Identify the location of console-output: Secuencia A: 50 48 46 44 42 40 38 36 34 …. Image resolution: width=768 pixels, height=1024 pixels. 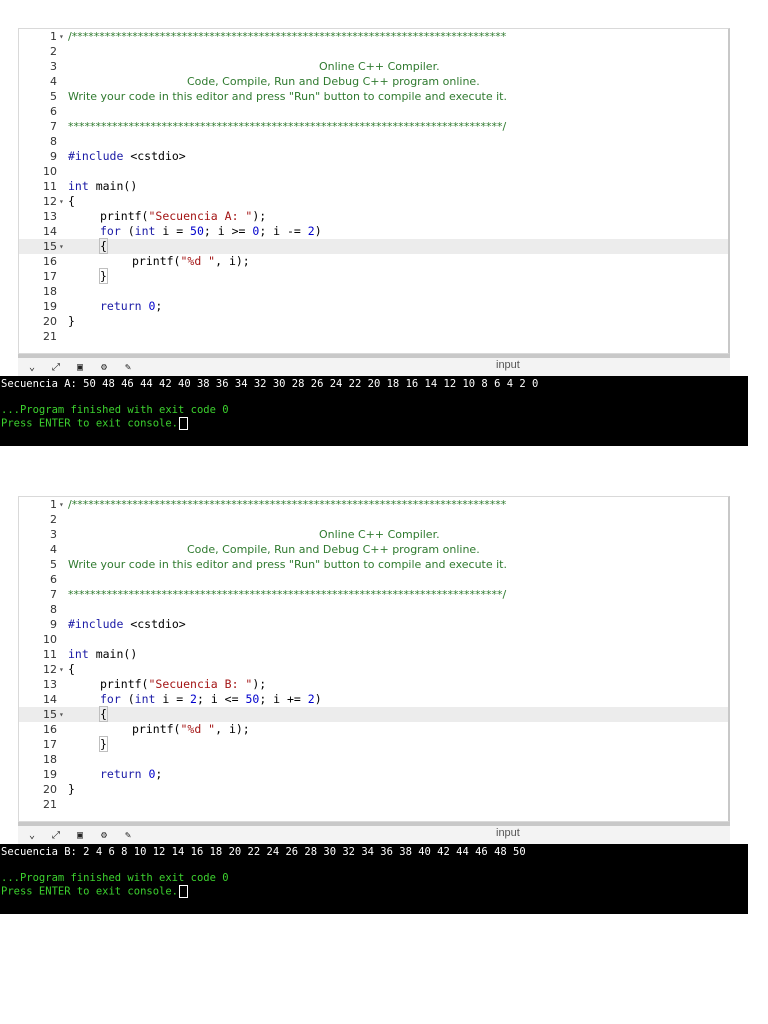
(374, 411).